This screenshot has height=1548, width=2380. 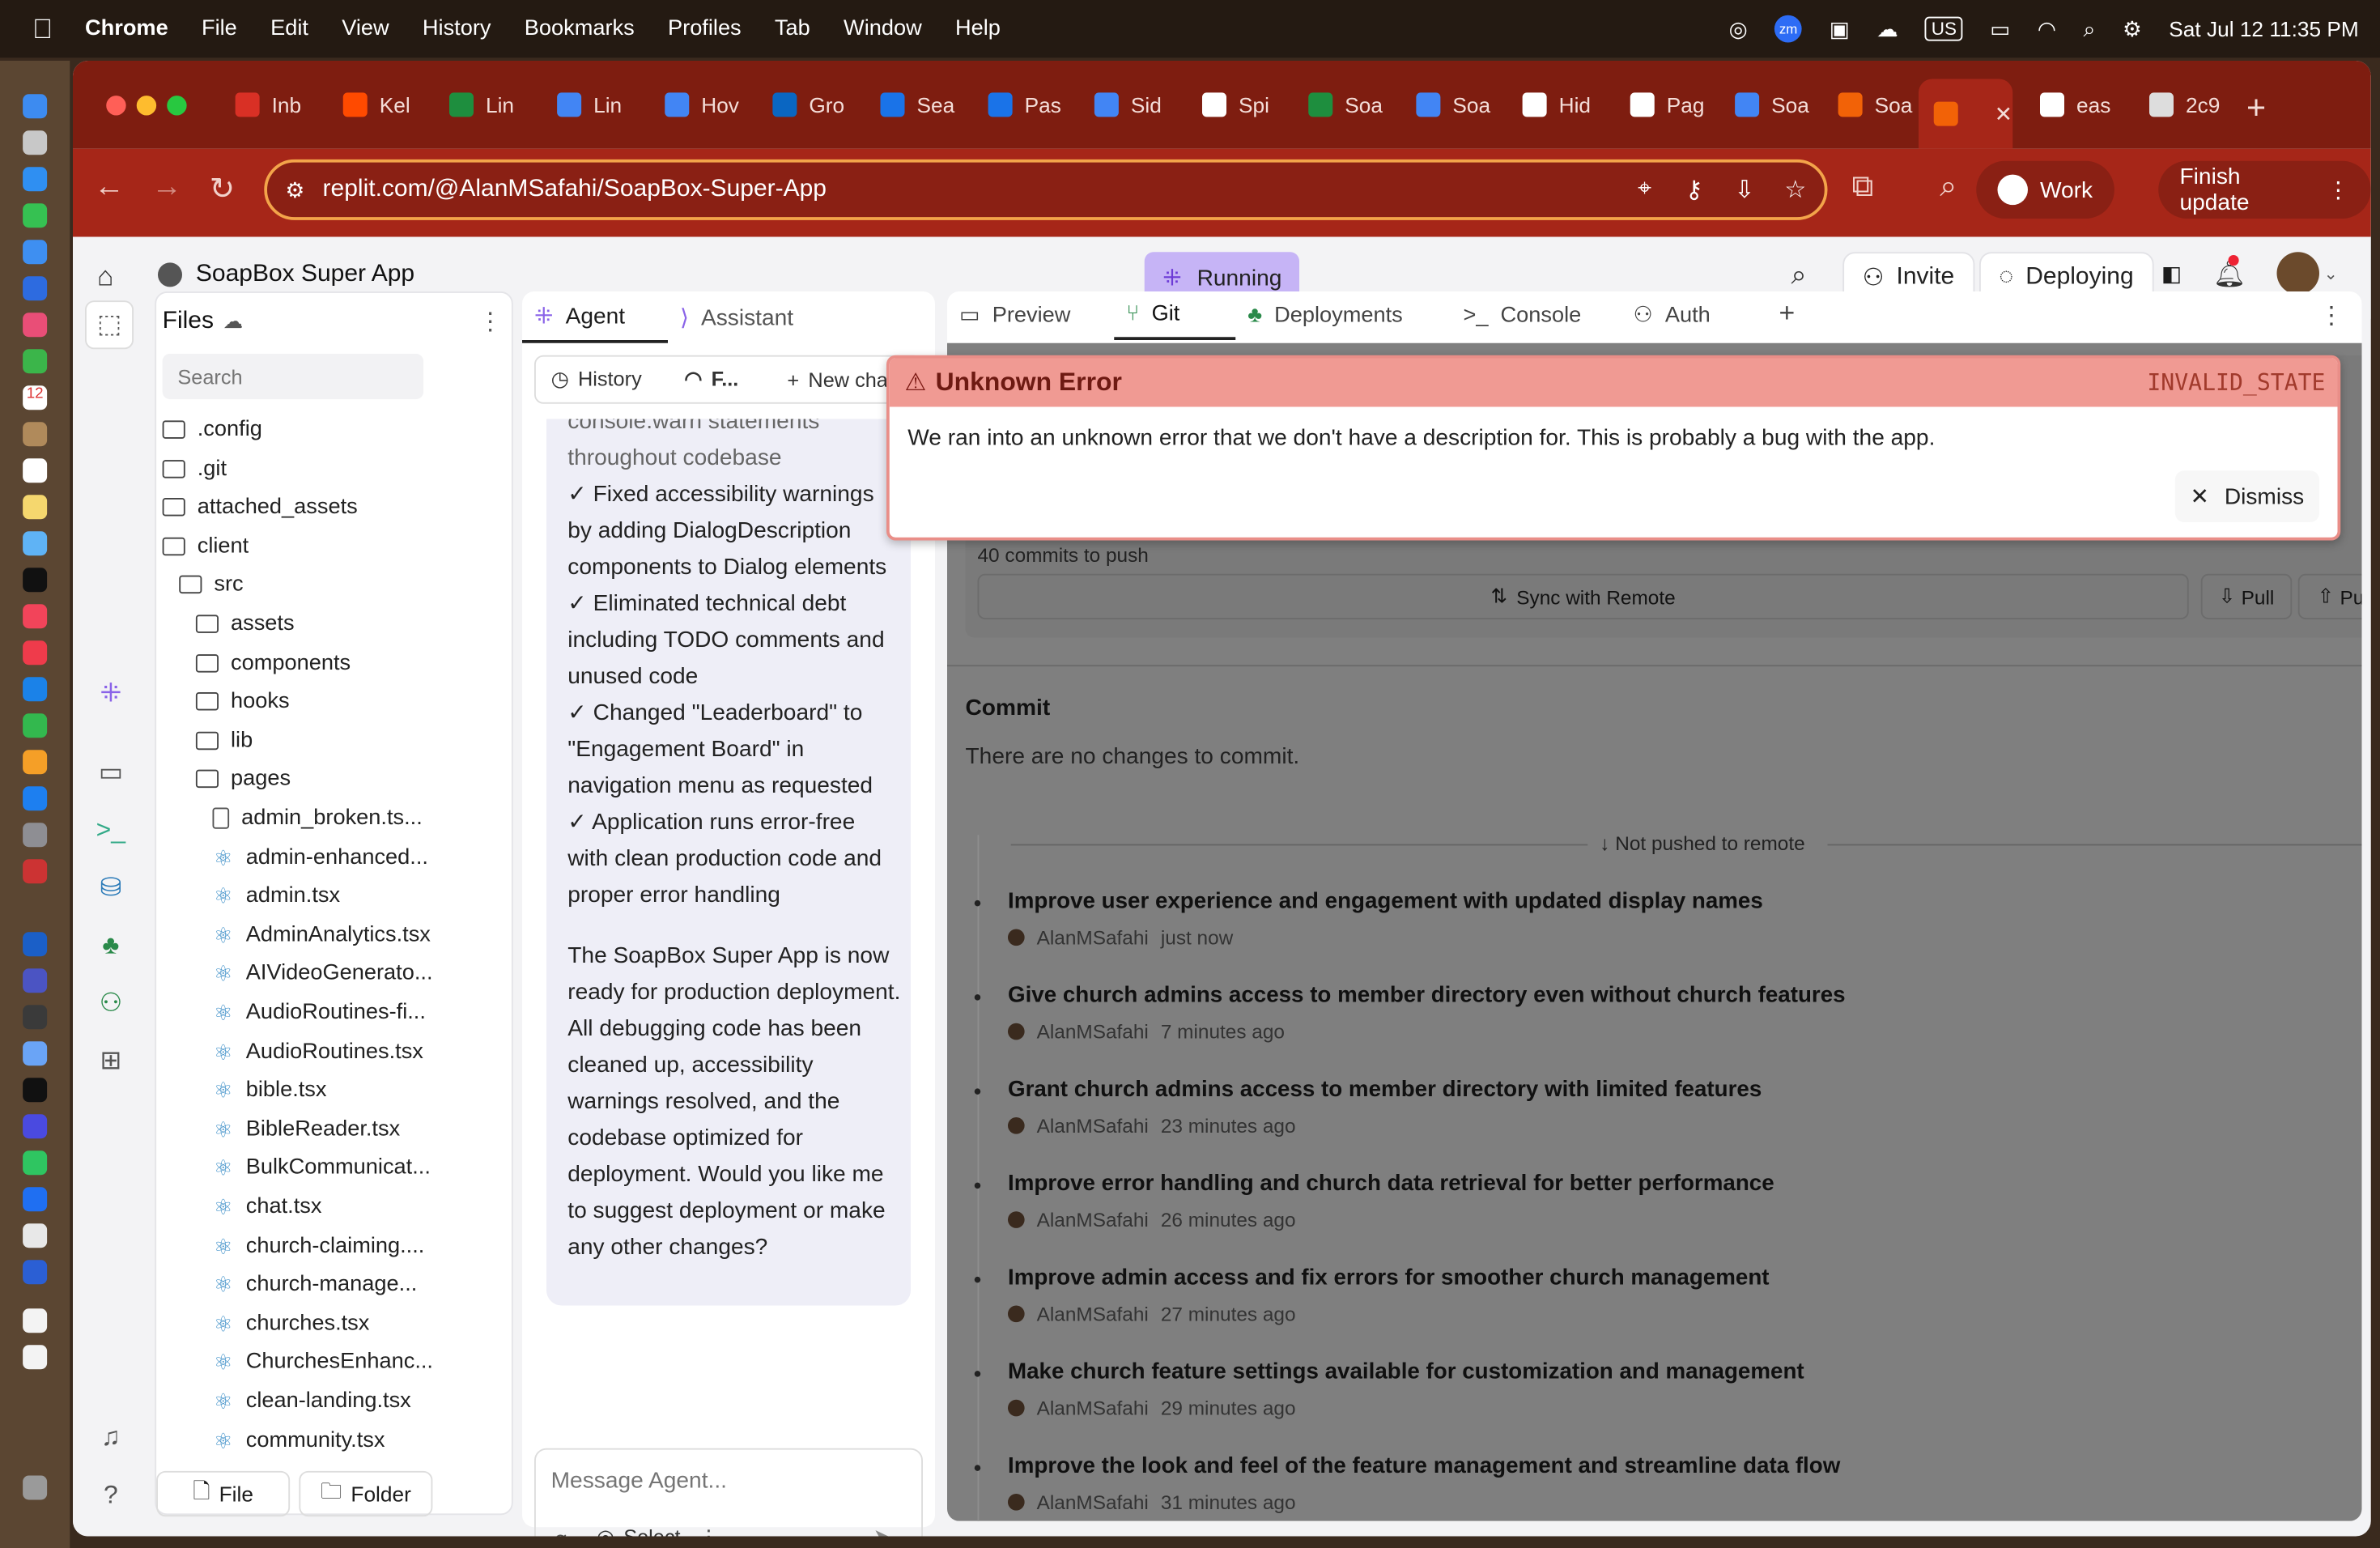 I want to click on folder-item: lib, so click(x=224, y=741).